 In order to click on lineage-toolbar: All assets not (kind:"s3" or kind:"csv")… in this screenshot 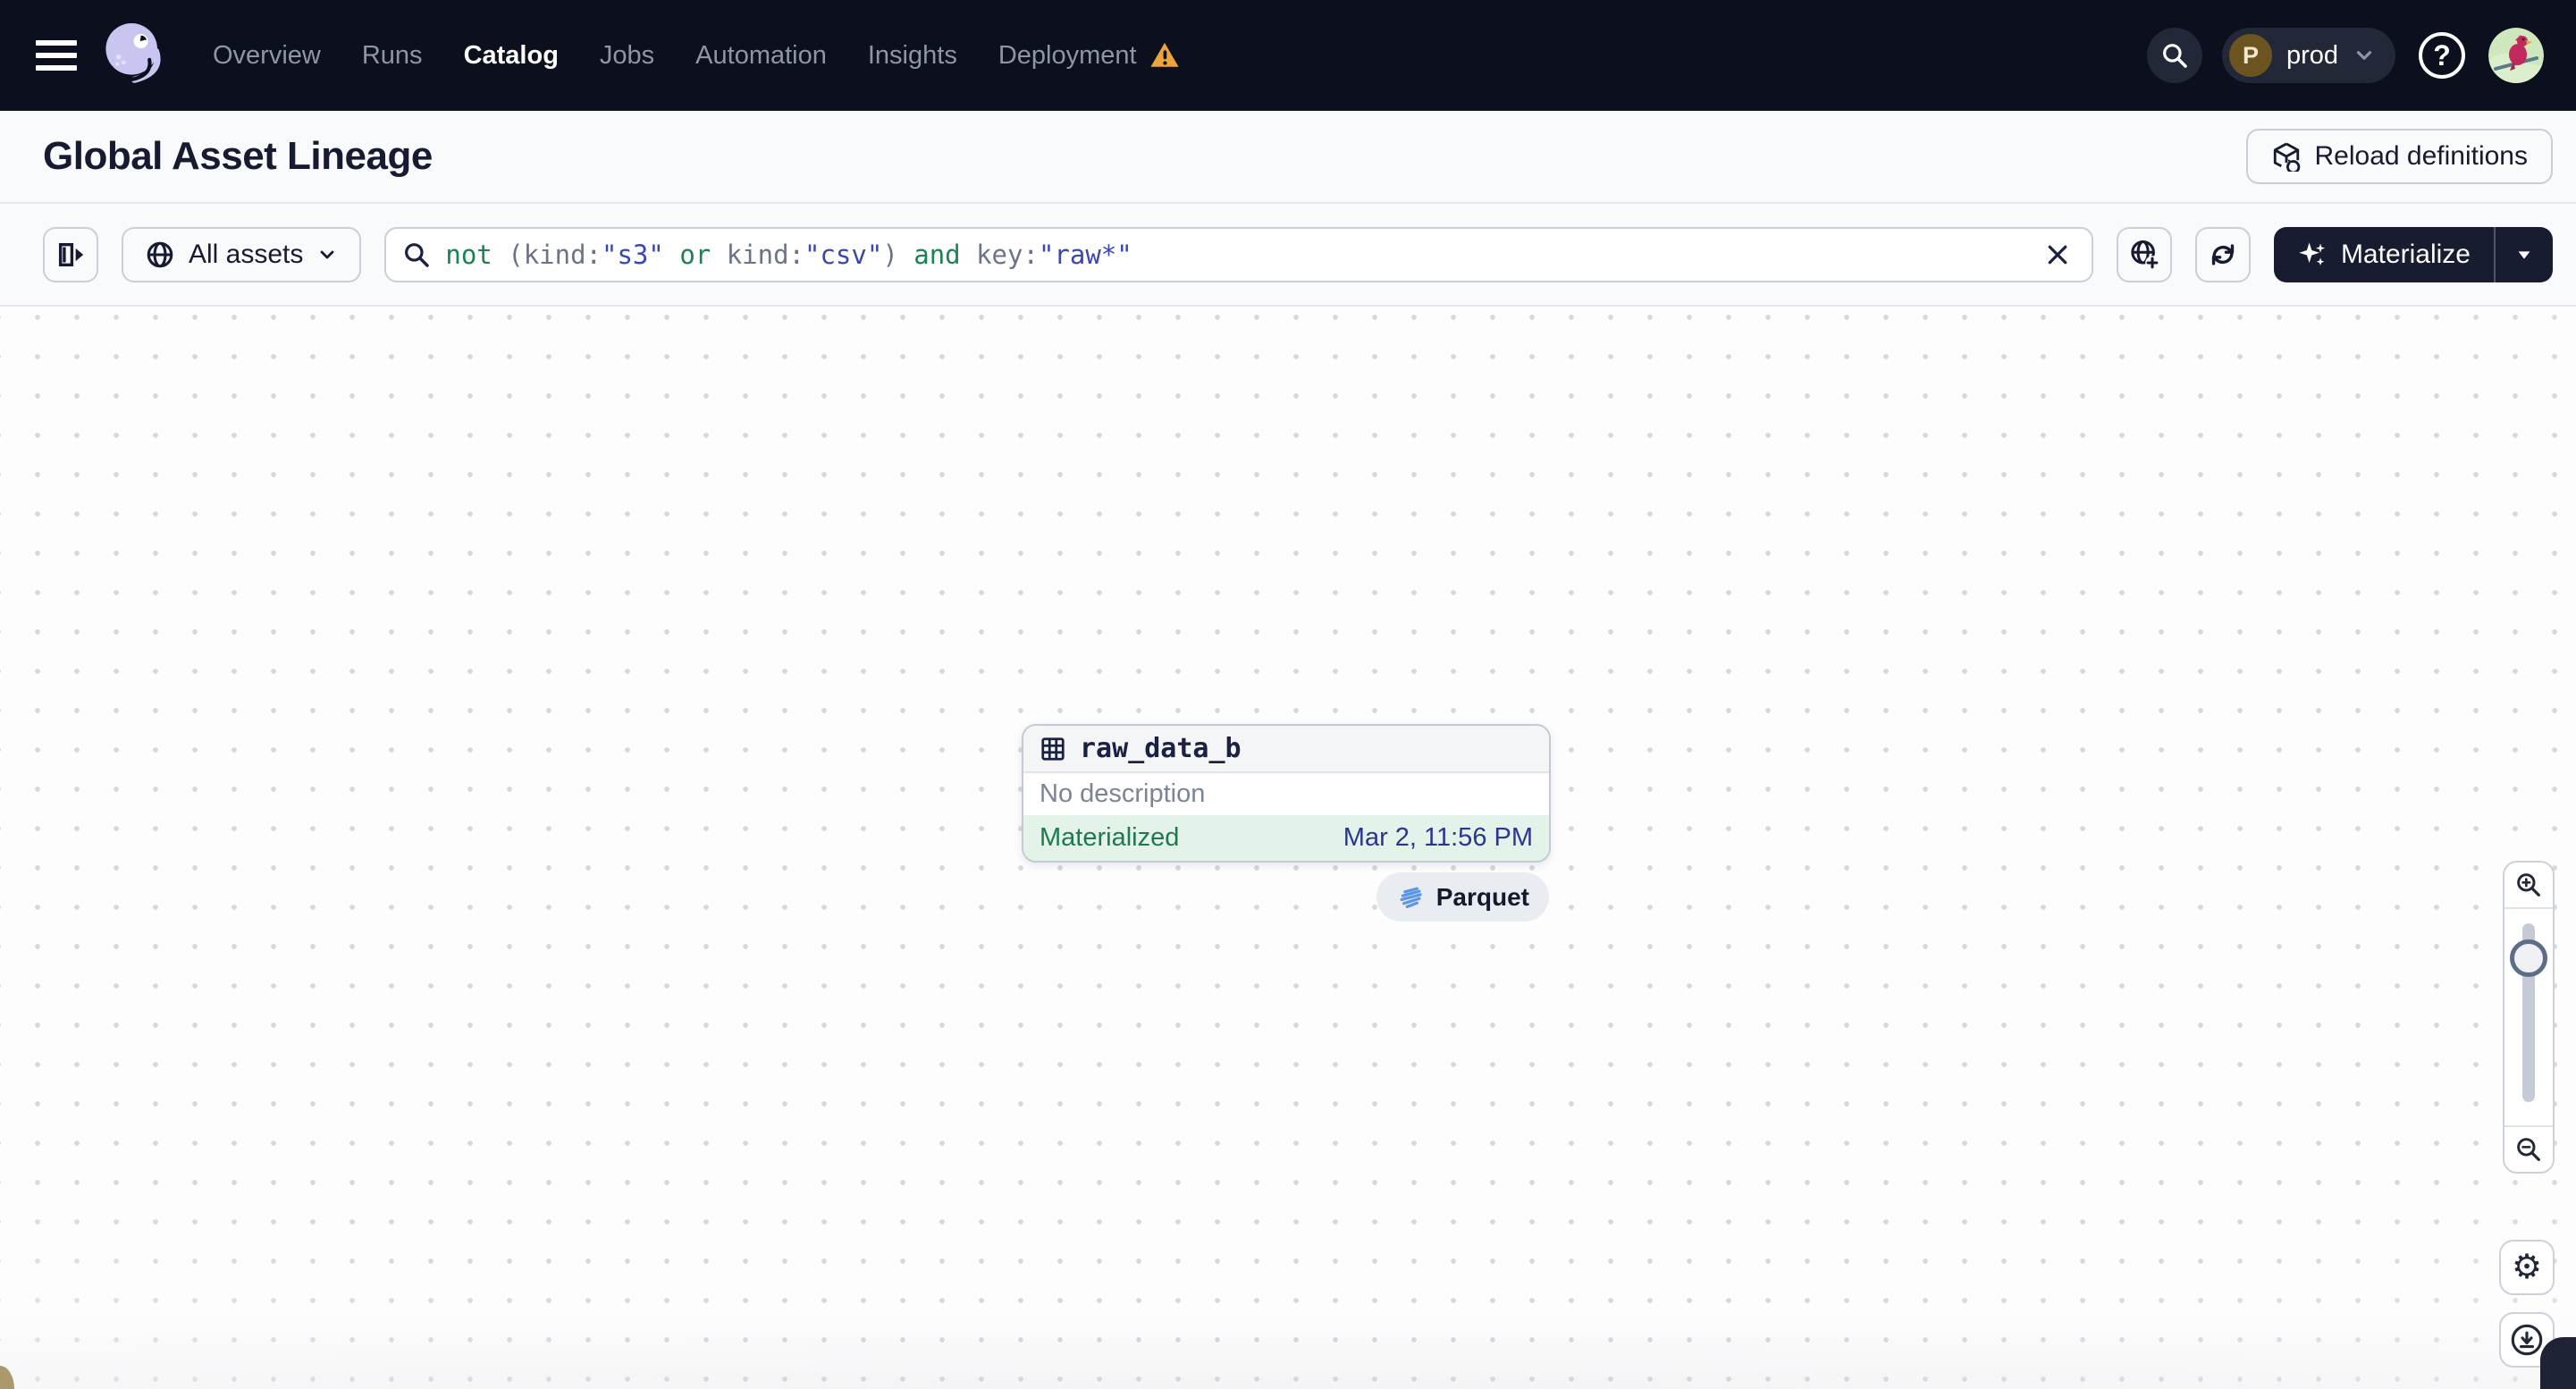, I will do `click(1288, 255)`.